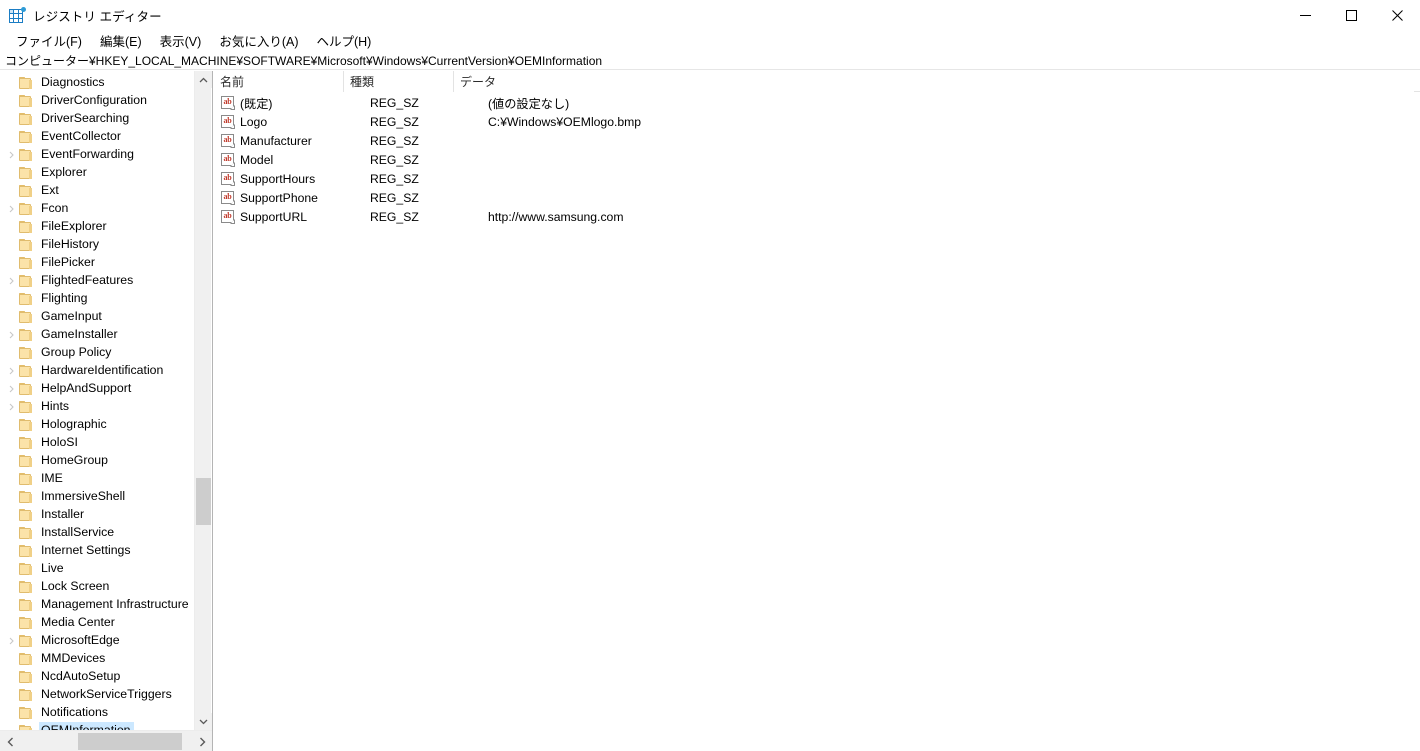  Describe the element at coordinates (97, 191) in the screenshot. I see `tree-item-ext: Ext` at that location.